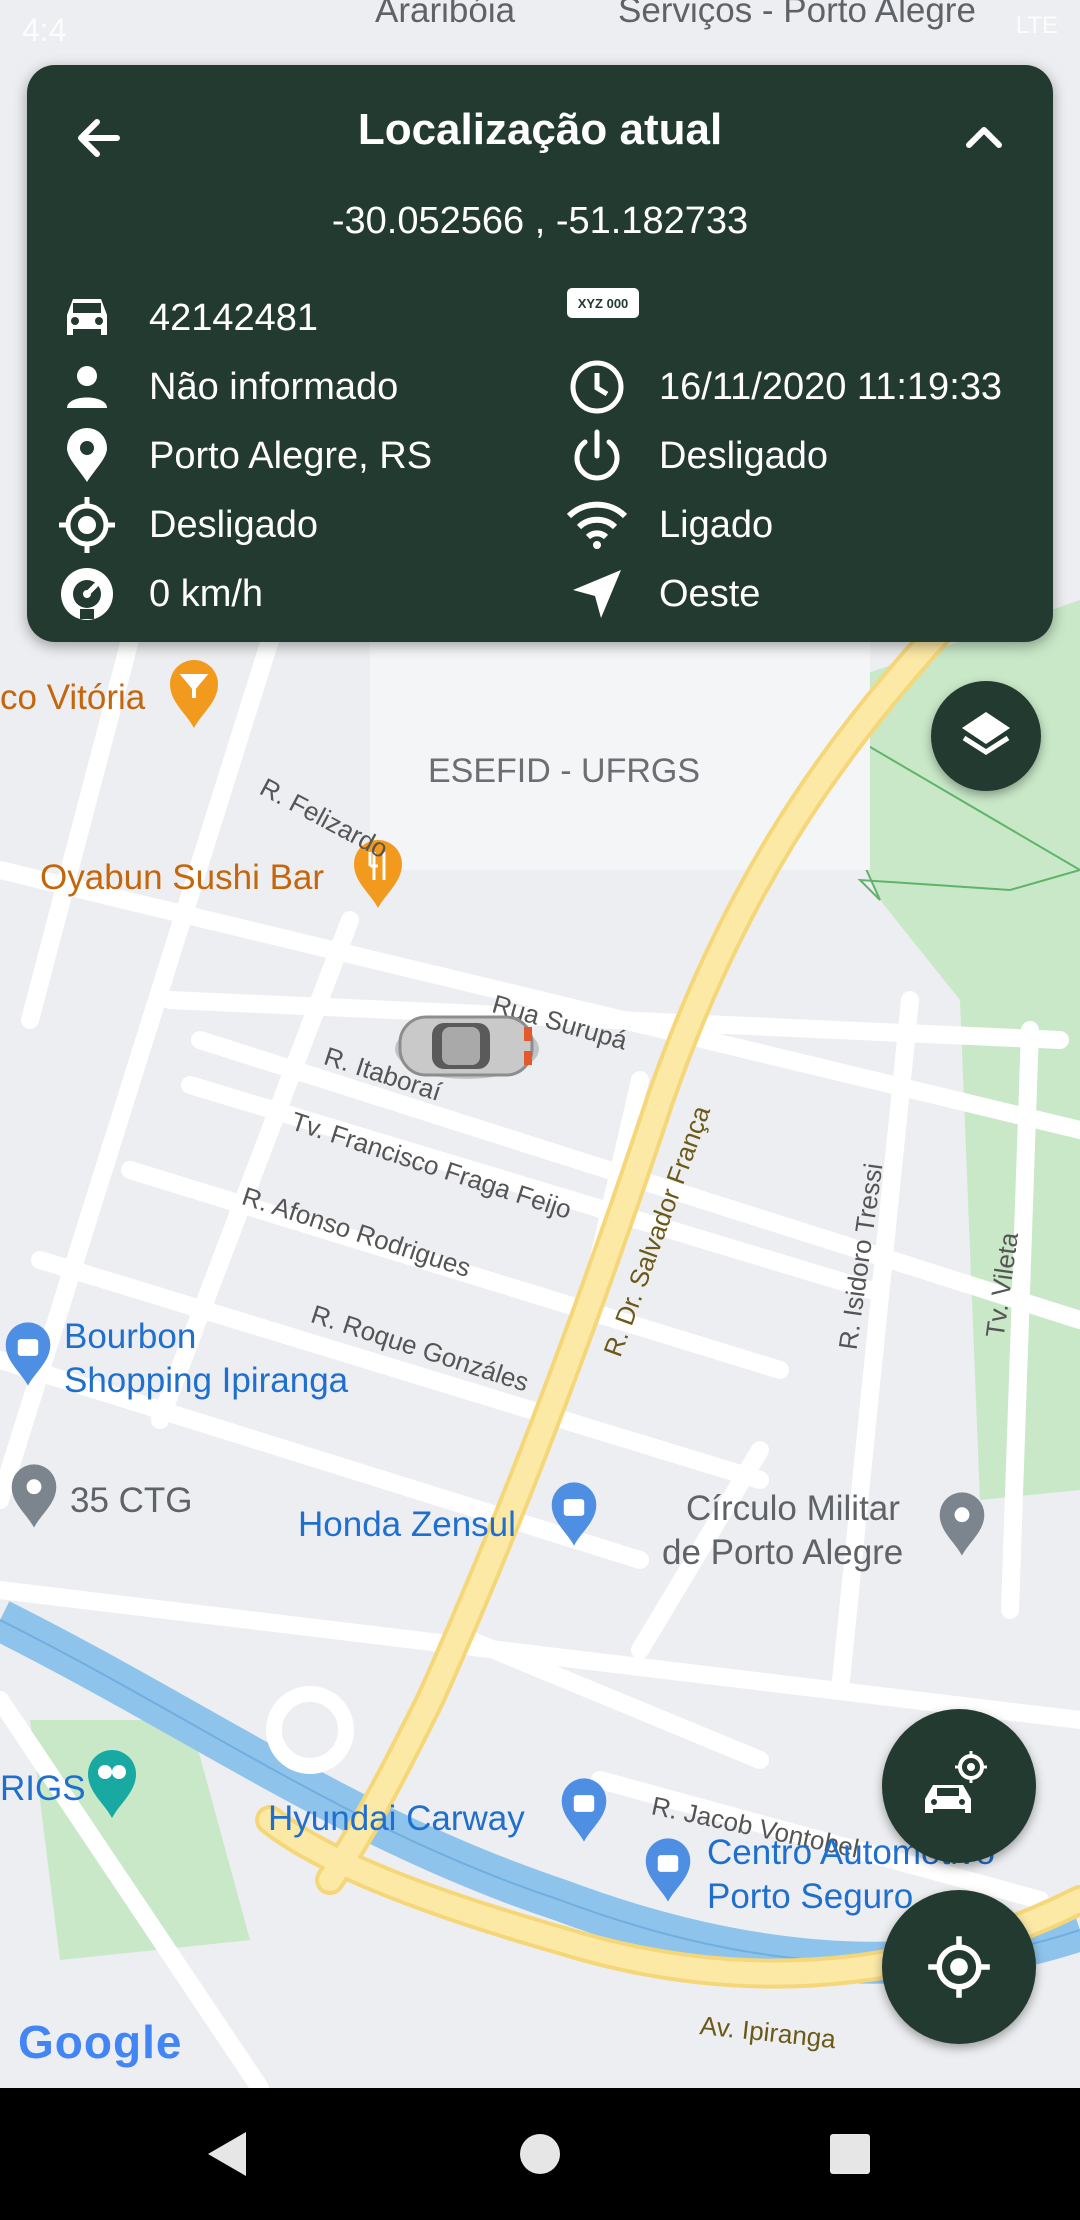 The height and width of the screenshot is (2220, 1080). I want to click on gps-crosshair-icon, so click(959, 1967).